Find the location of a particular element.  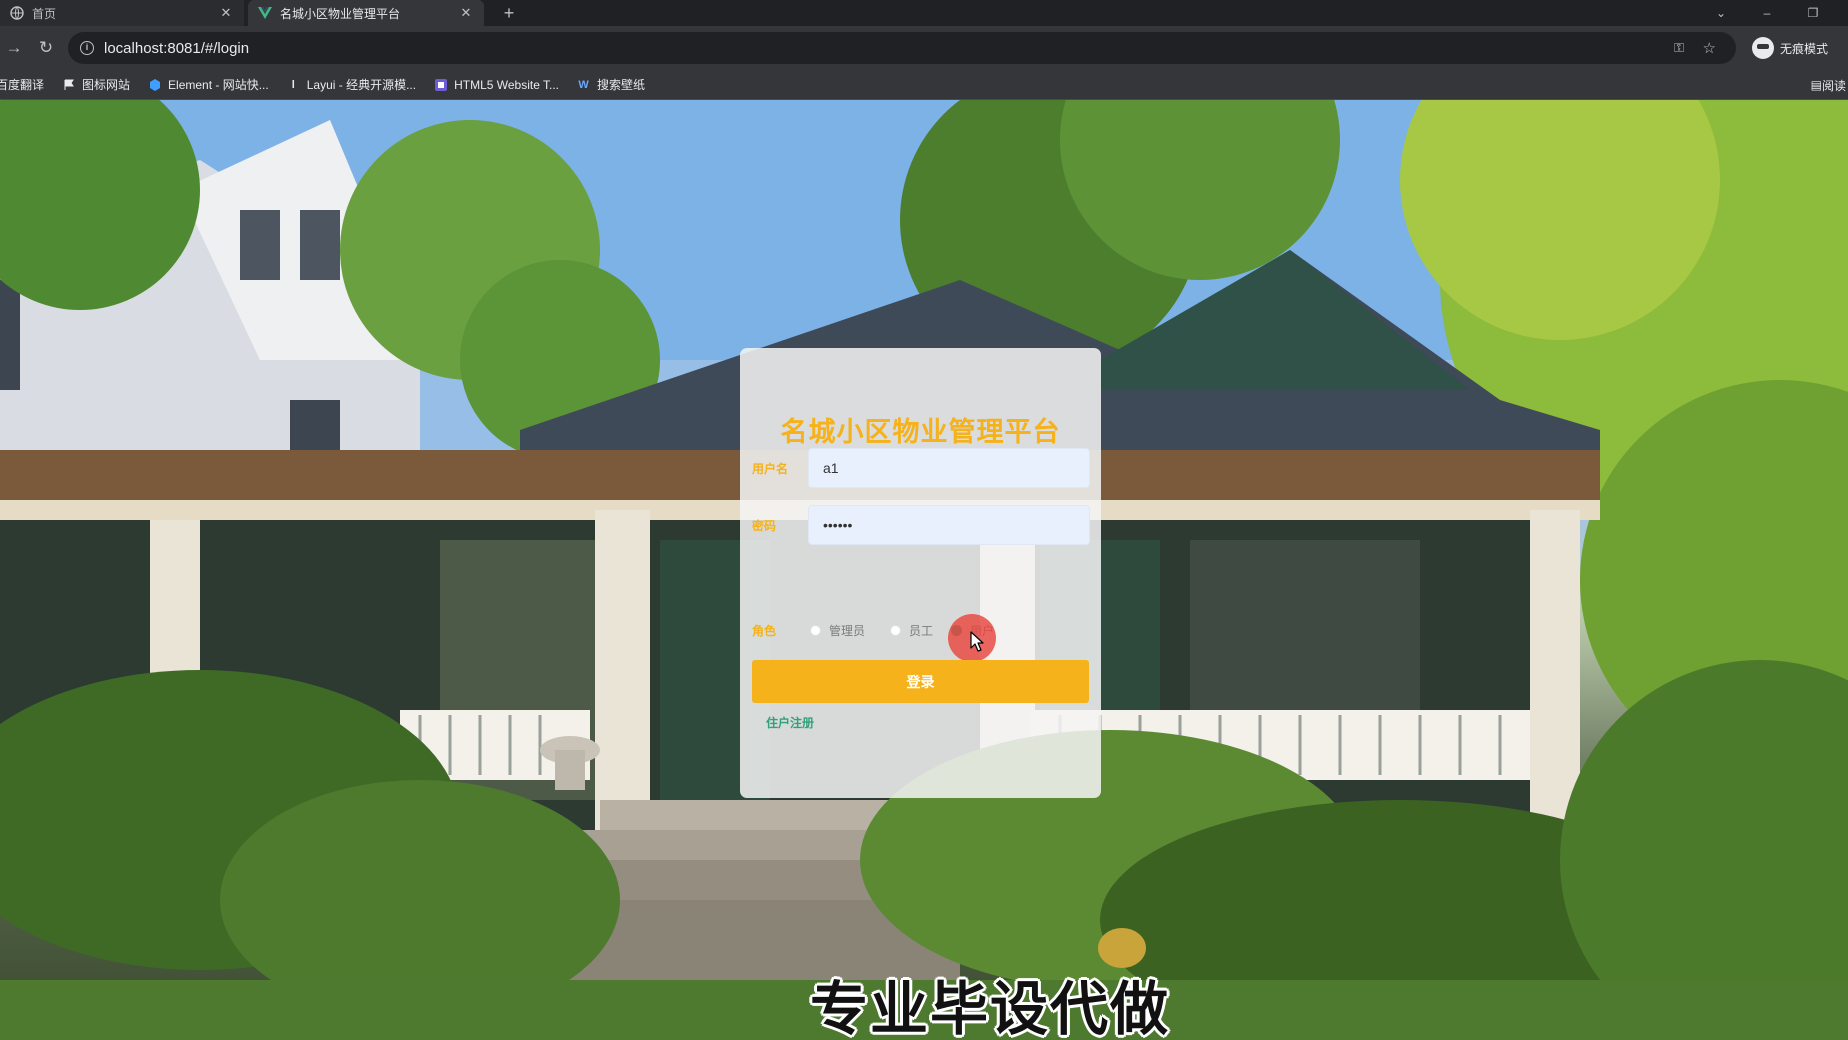

bookmark-baidu-translate: 百度翻译 is located at coordinates (22, 84).